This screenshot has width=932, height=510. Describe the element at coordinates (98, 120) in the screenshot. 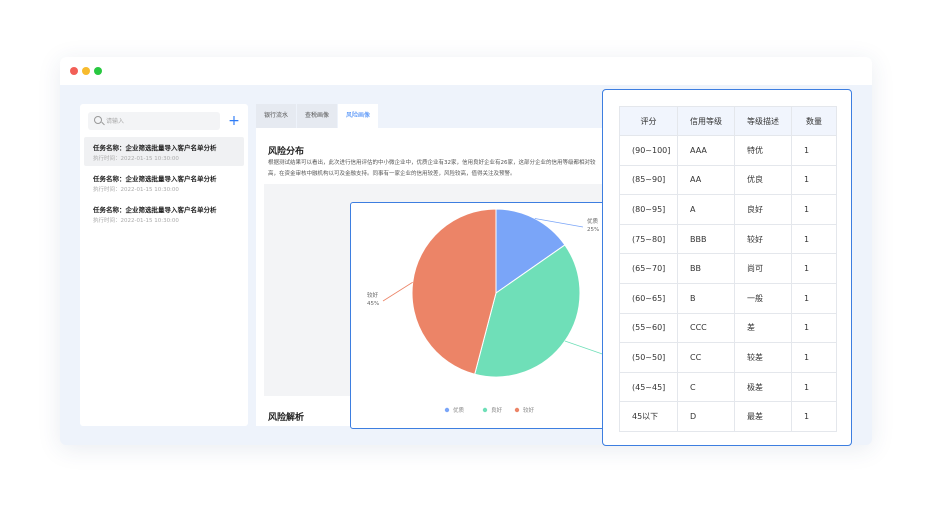

I see `search-icon` at that location.